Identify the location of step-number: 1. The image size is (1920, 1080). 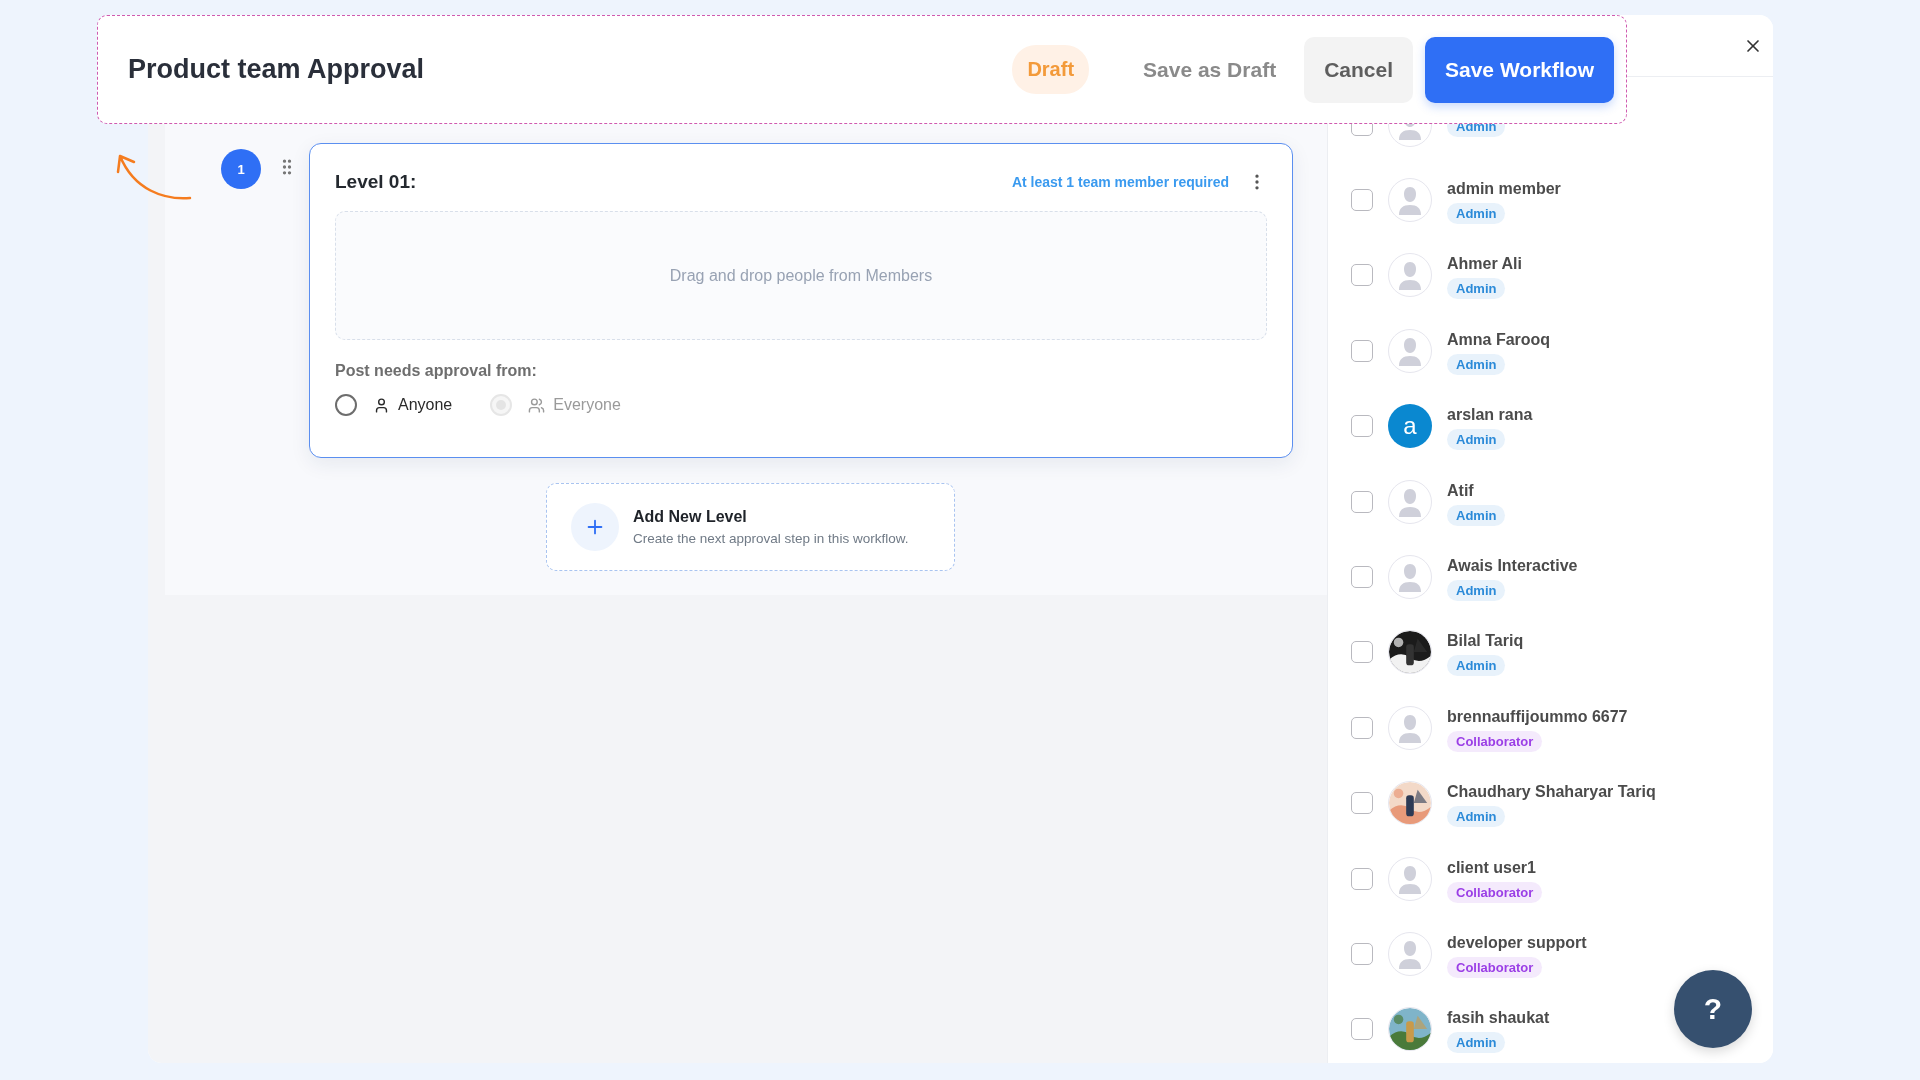
(241, 169).